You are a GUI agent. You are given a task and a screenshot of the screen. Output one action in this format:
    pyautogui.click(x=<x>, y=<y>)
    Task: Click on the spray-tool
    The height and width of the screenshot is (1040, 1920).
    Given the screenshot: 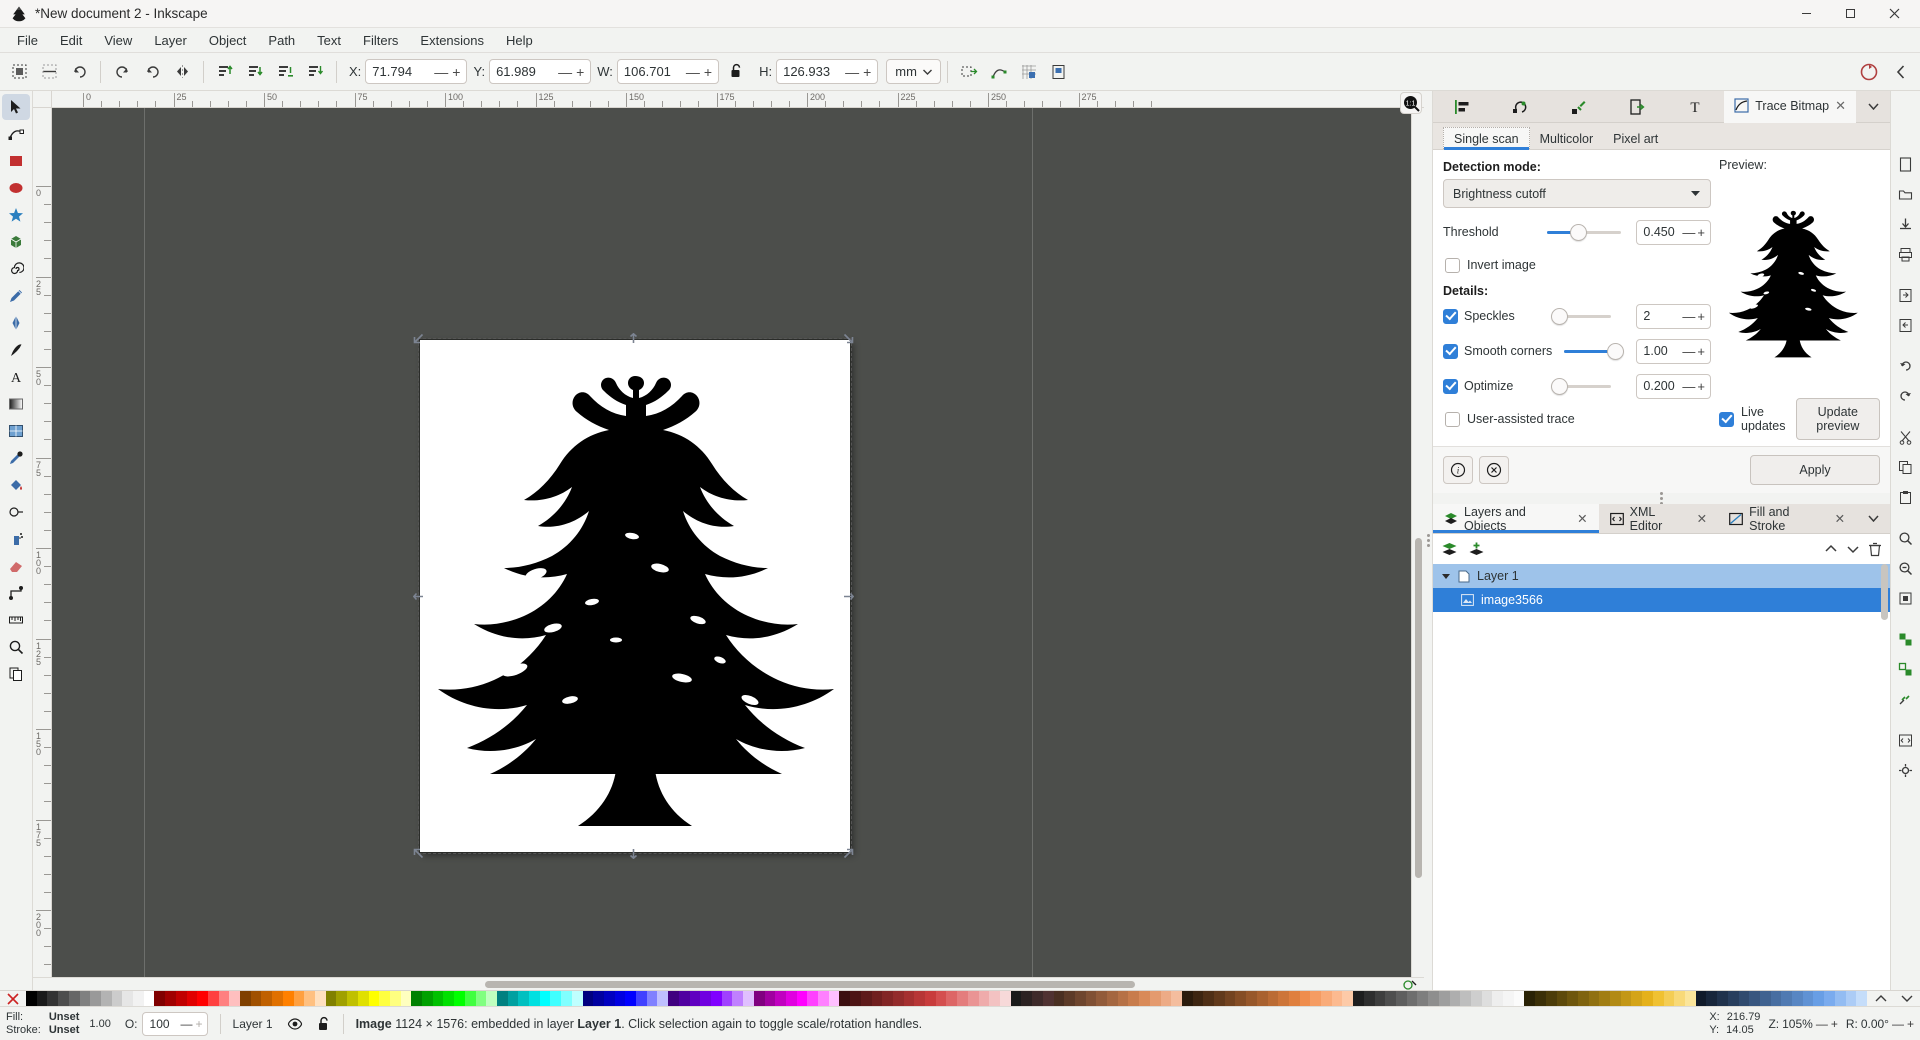 What is the action you would take?
    pyautogui.click(x=16, y=539)
    